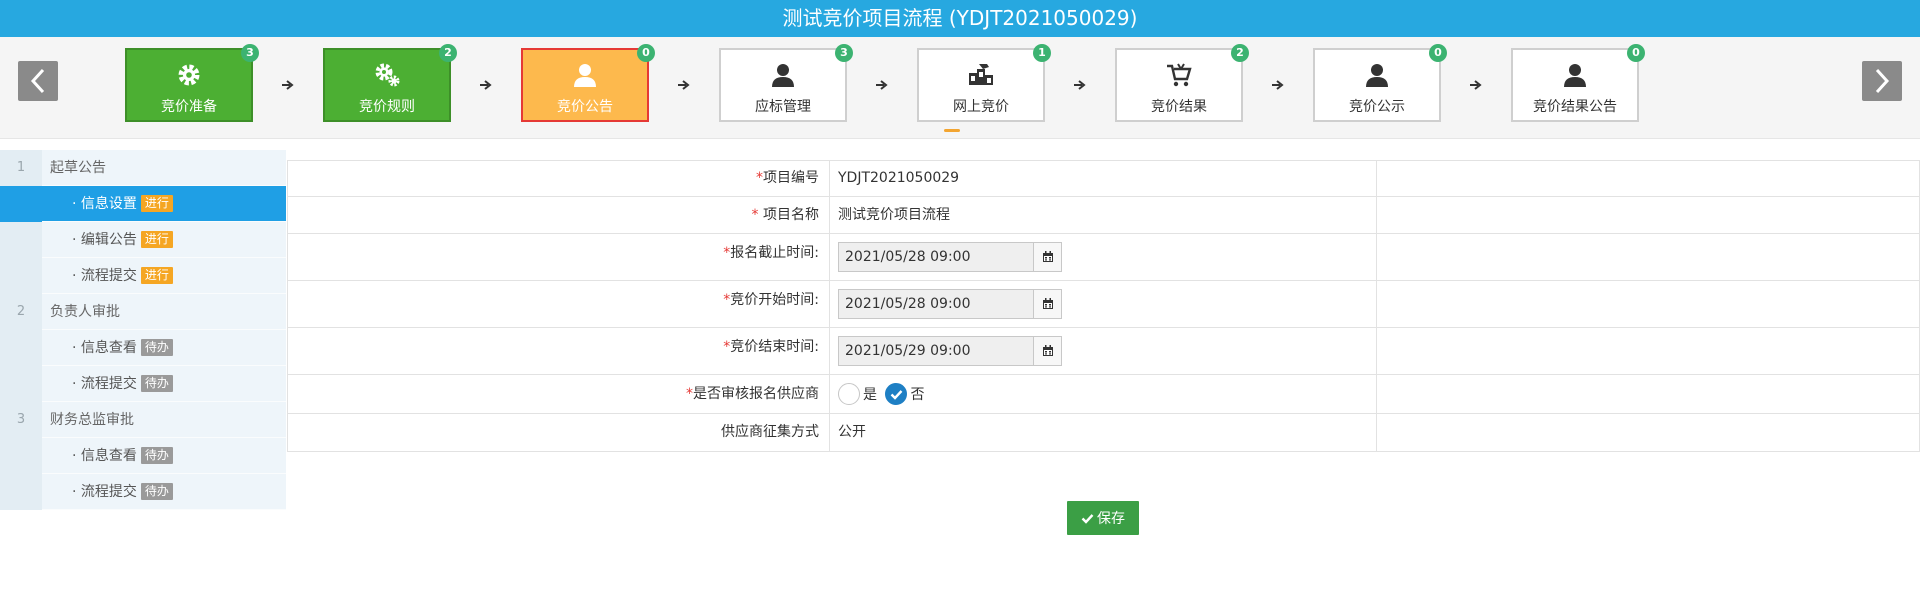 The height and width of the screenshot is (596, 1920). Describe the element at coordinates (1103, 257) in the screenshot. I see `row-registration-deadline: *报名截止时间: 2021/05/28 09:00` at that location.